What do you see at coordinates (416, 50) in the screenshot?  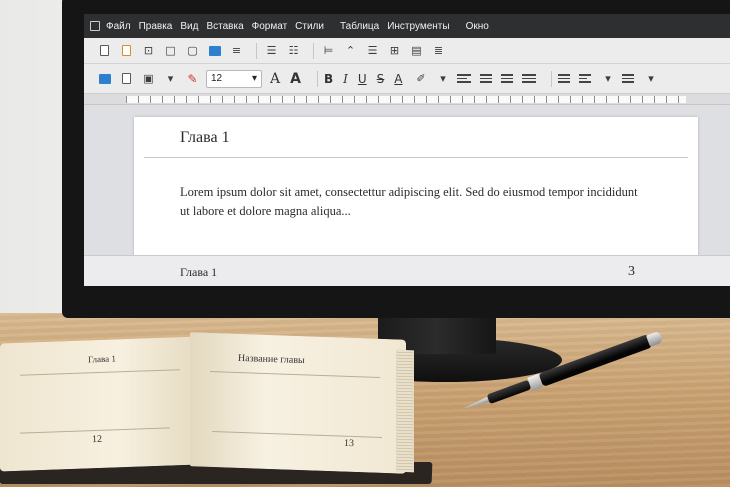 I see `columns-icon: ▤` at bounding box center [416, 50].